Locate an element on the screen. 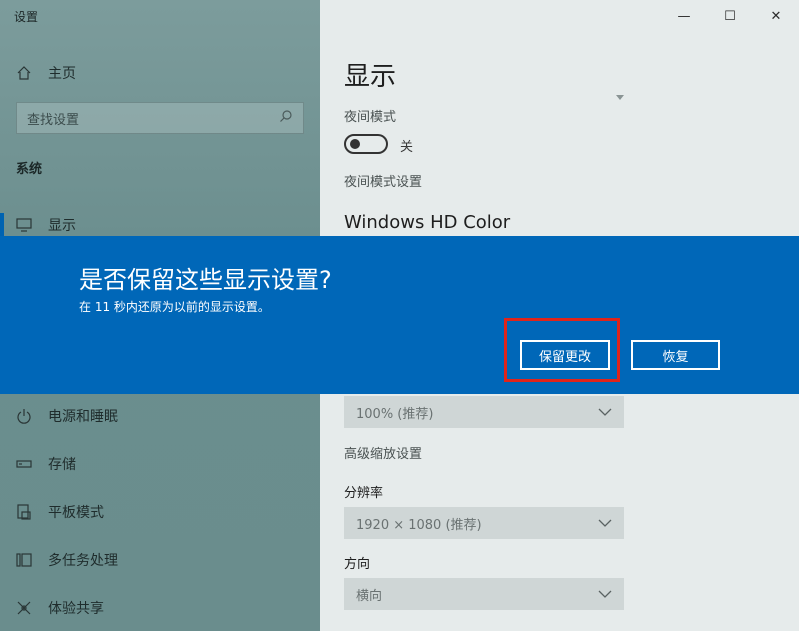  window-controls: — ☐ ✕ is located at coordinates (730, 16).